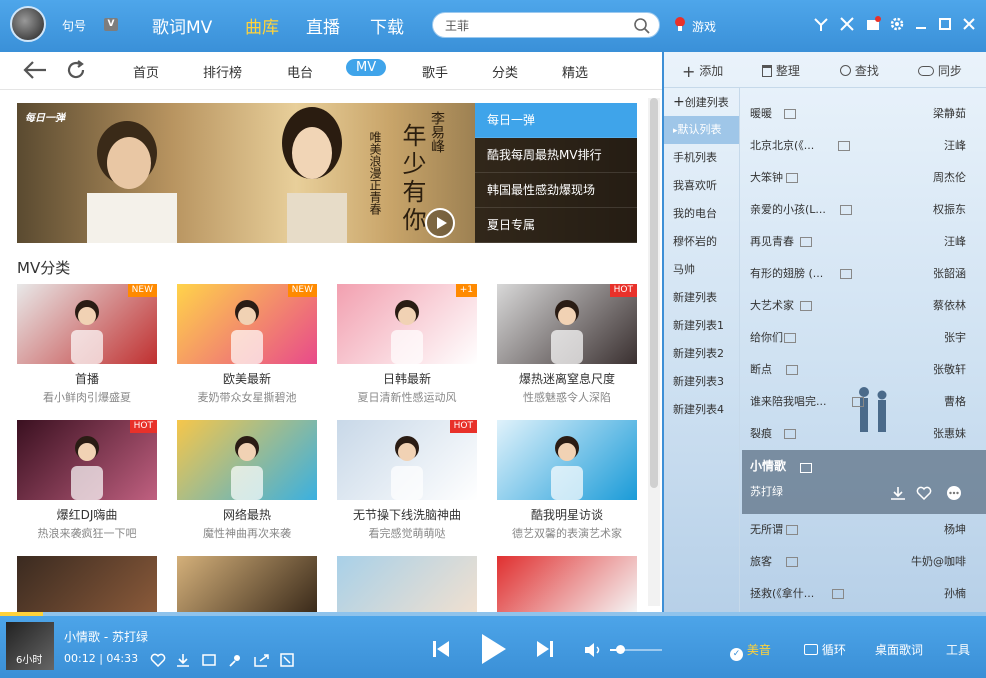  What do you see at coordinates (945, 24) in the screenshot?
I see `maximize-icon` at bounding box center [945, 24].